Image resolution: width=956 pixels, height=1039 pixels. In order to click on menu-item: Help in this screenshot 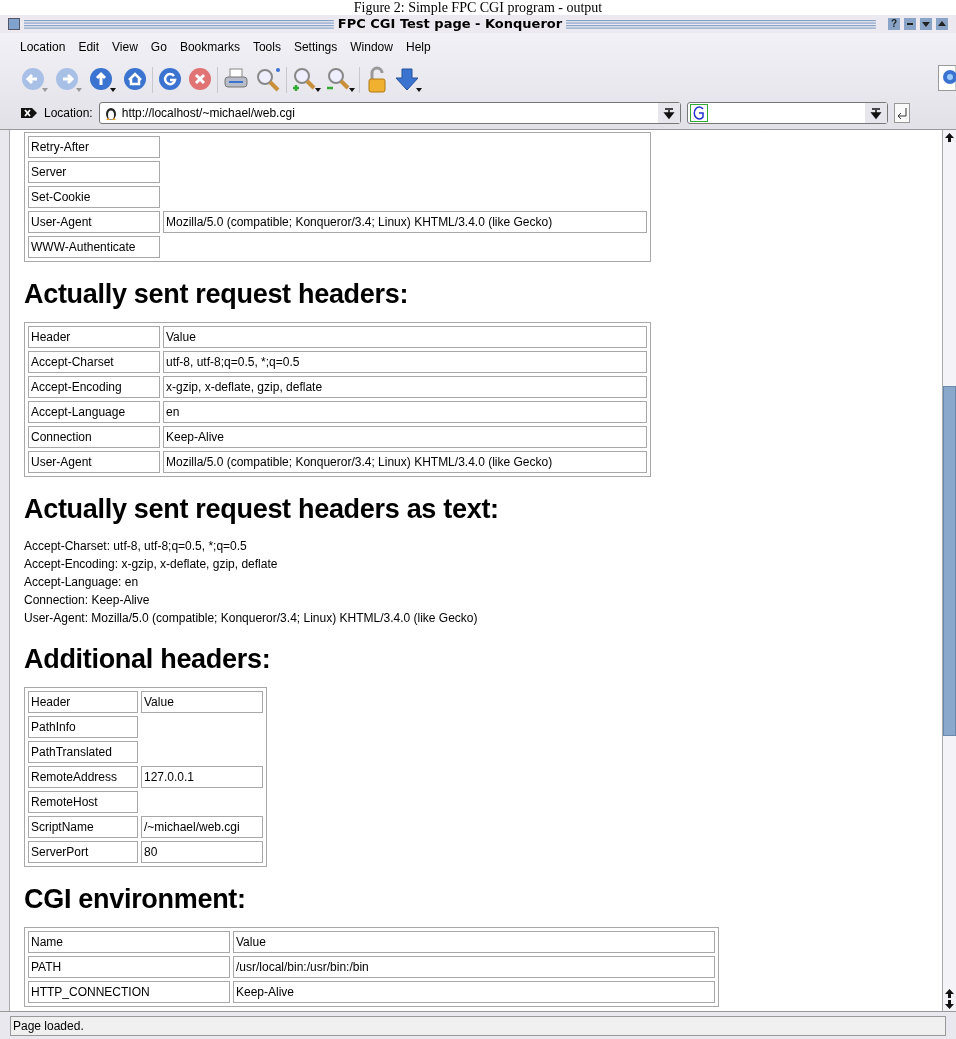, I will do `click(418, 47)`.